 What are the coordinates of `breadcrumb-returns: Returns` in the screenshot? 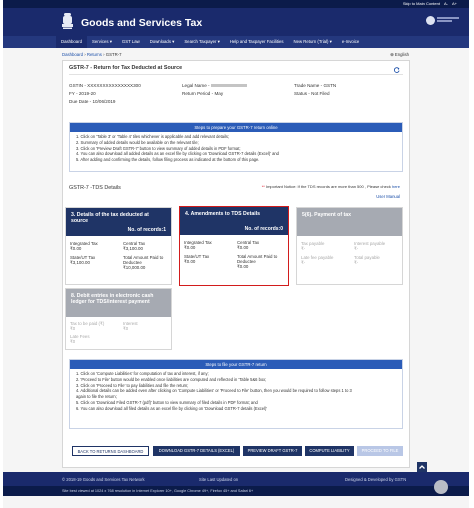 It's located at (94, 54).